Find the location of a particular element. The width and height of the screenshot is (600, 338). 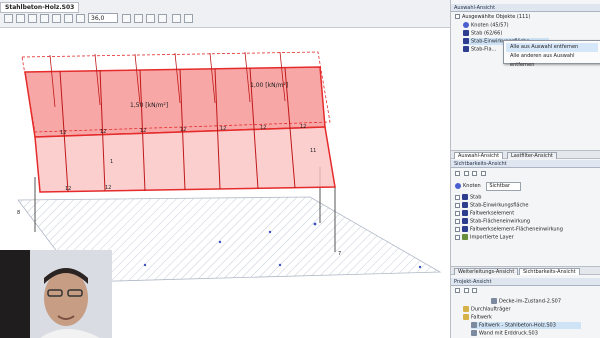

visibility-panel-title: Sichtbarkeits-Ansicht is located at coordinates (525, 164).